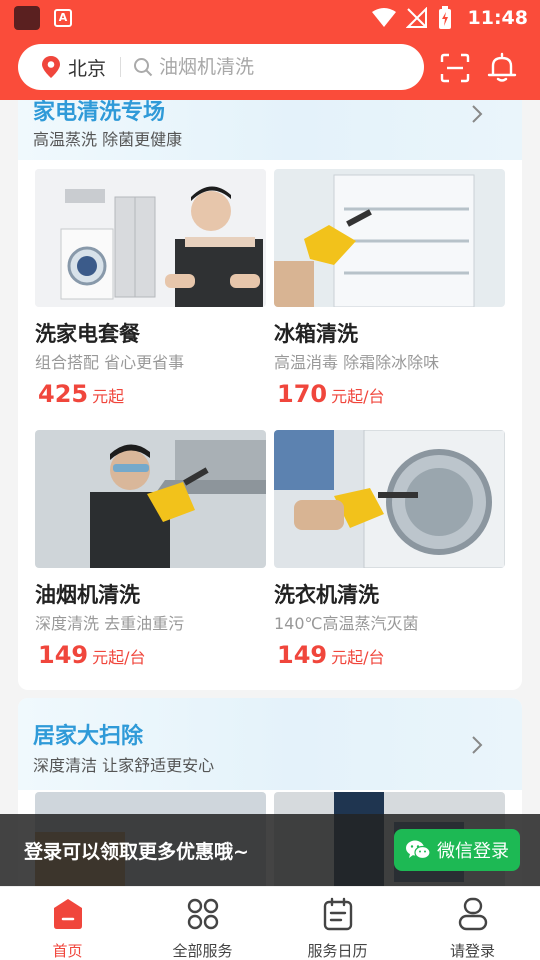  What do you see at coordinates (27, 18) in the screenshot?
I see `app-icon` at bounding box center [27, 18].